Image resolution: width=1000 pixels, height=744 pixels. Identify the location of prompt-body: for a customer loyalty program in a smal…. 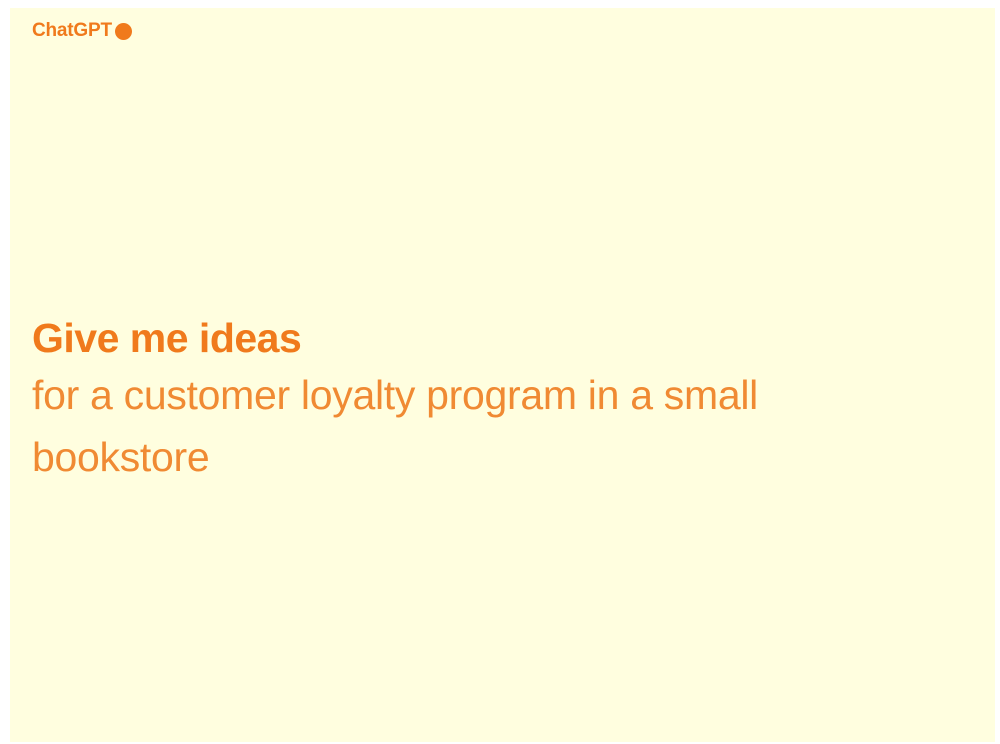
(395, 426).